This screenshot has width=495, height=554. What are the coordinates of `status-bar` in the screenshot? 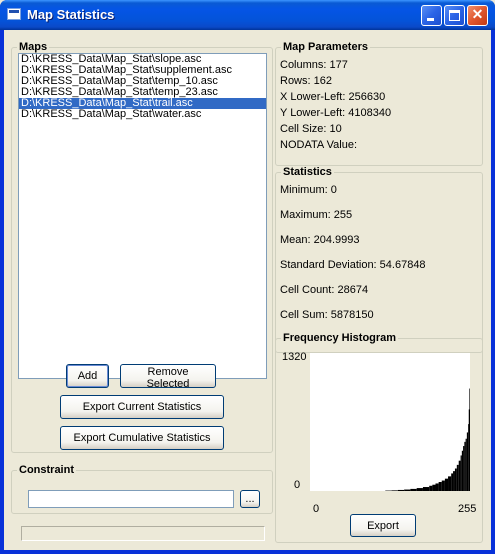 It's located at (143, 533).